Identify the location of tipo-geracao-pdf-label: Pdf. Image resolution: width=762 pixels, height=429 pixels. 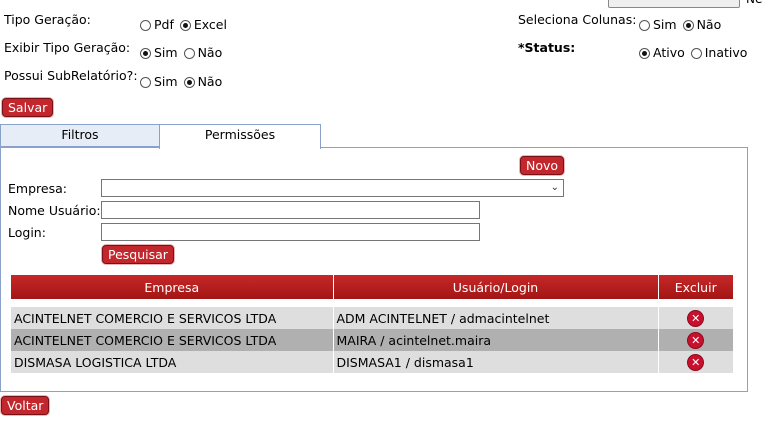
(164, 24).